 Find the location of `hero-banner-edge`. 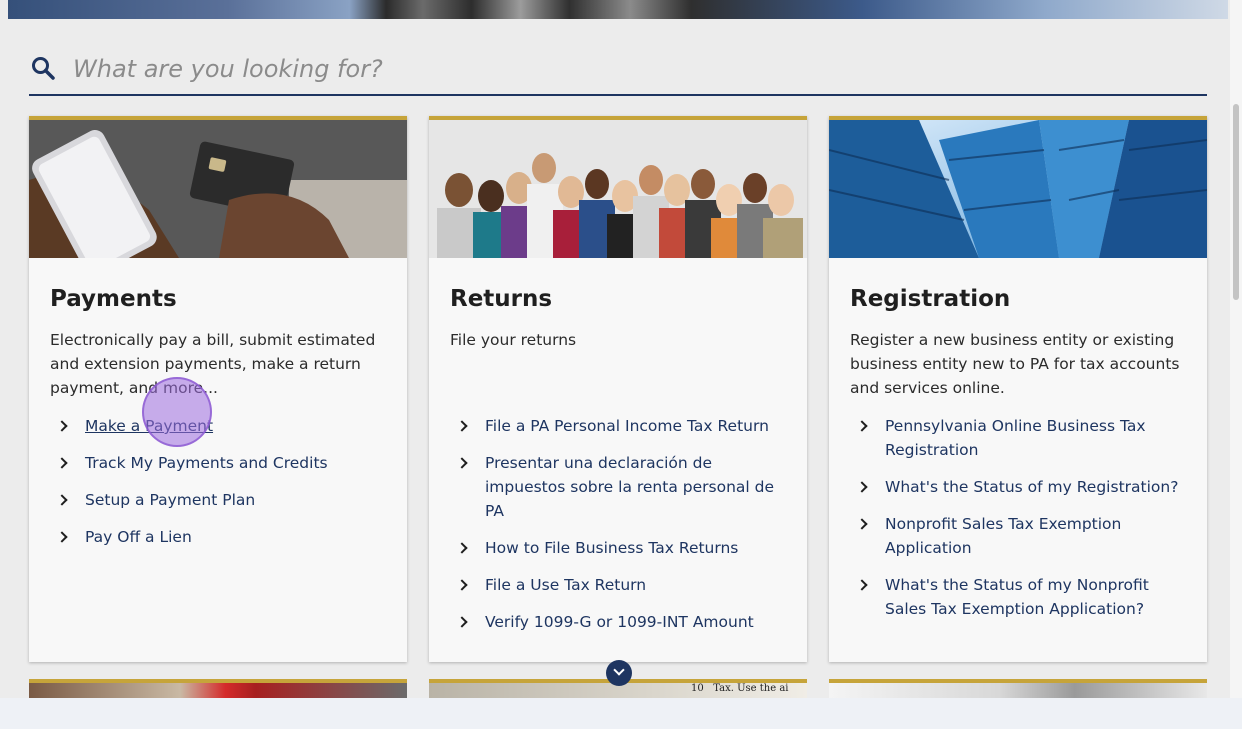

hero-banner-edge is located at coordinates (618, 9).